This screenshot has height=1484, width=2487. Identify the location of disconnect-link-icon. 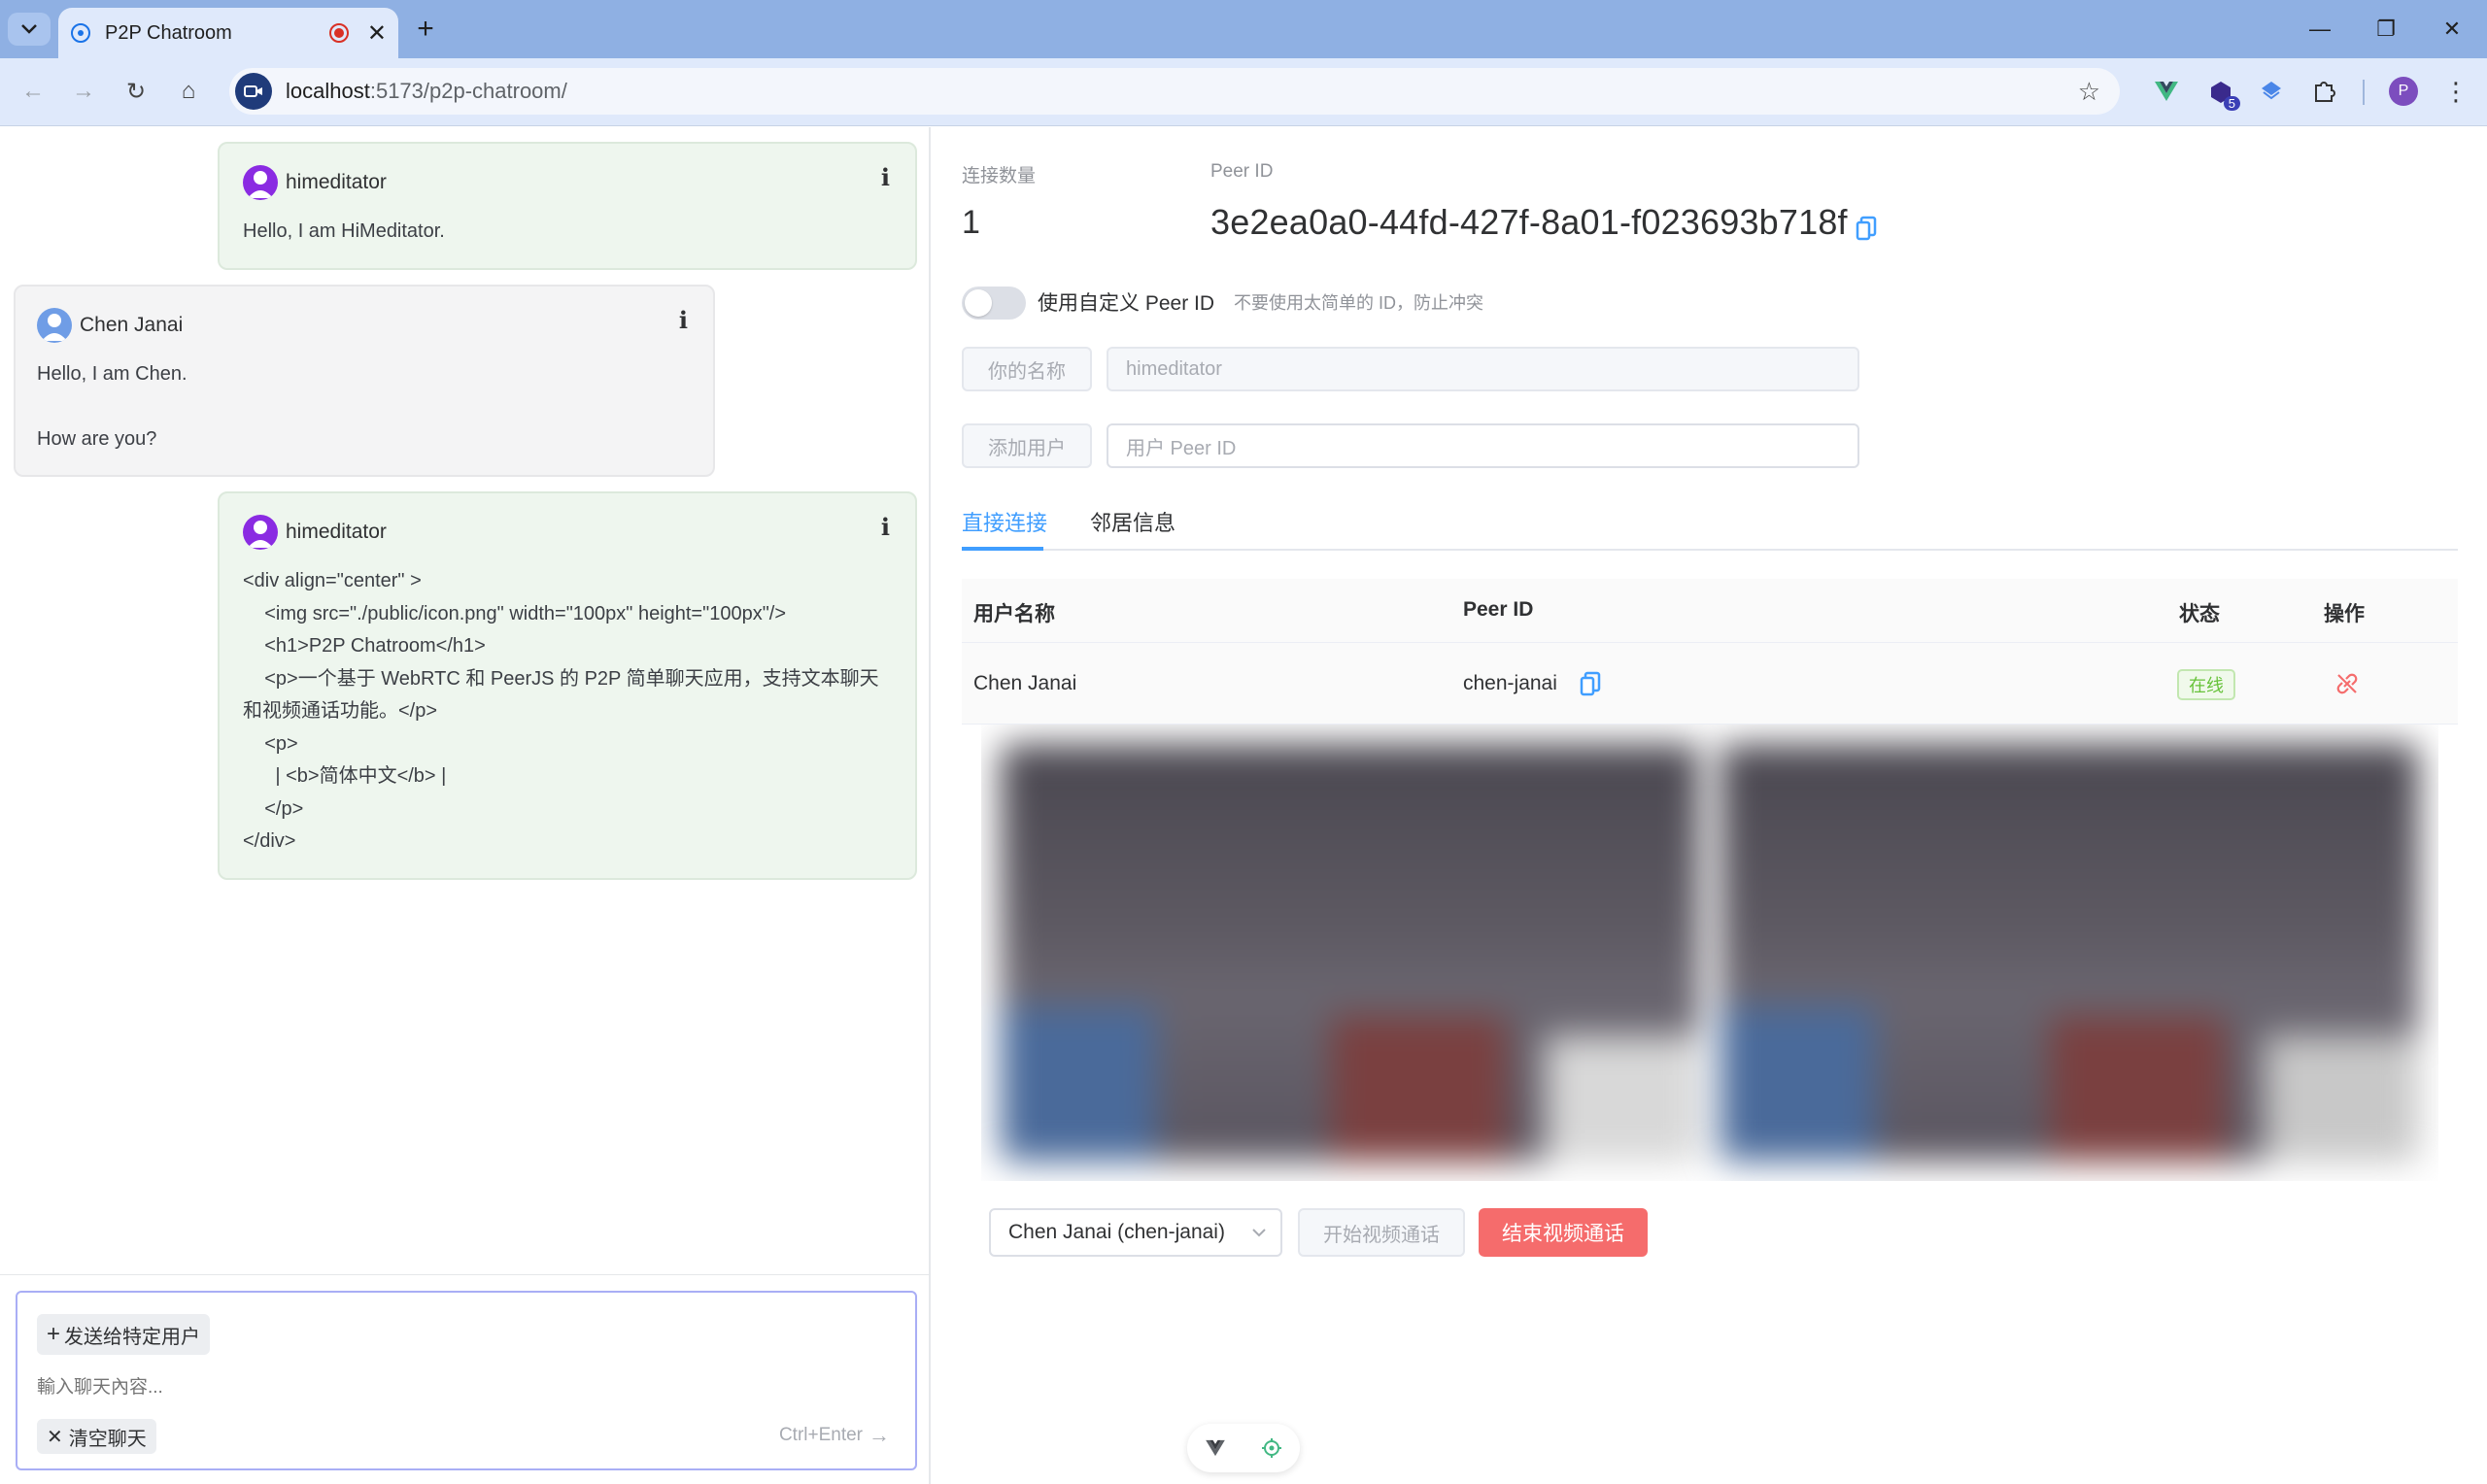
(2347, 686).